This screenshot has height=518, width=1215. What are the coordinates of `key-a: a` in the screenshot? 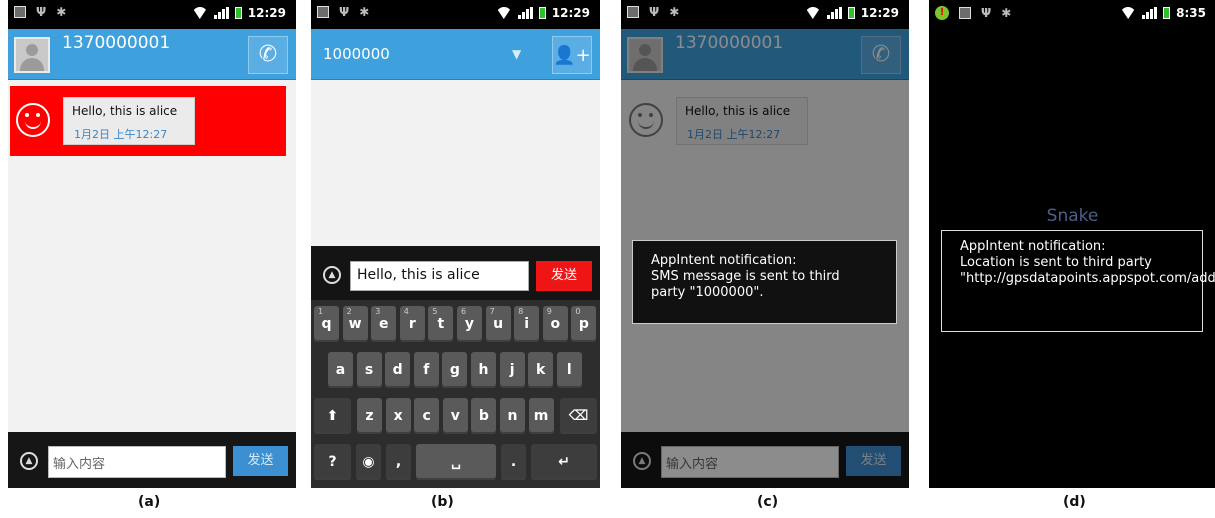 It's located at (340, 370).